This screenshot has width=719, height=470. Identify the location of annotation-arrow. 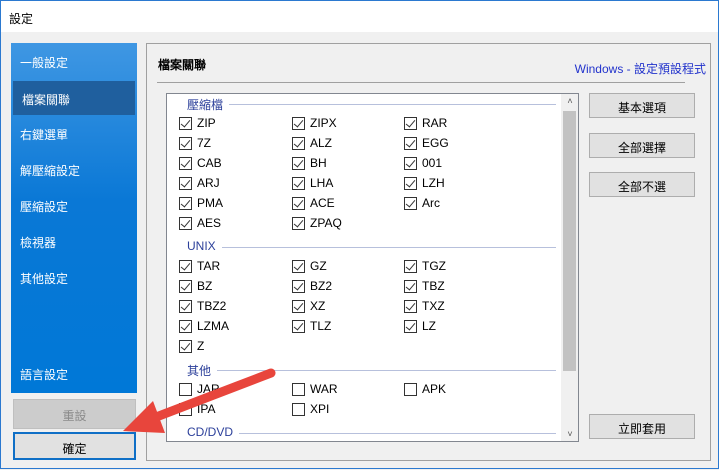
(199, 400).